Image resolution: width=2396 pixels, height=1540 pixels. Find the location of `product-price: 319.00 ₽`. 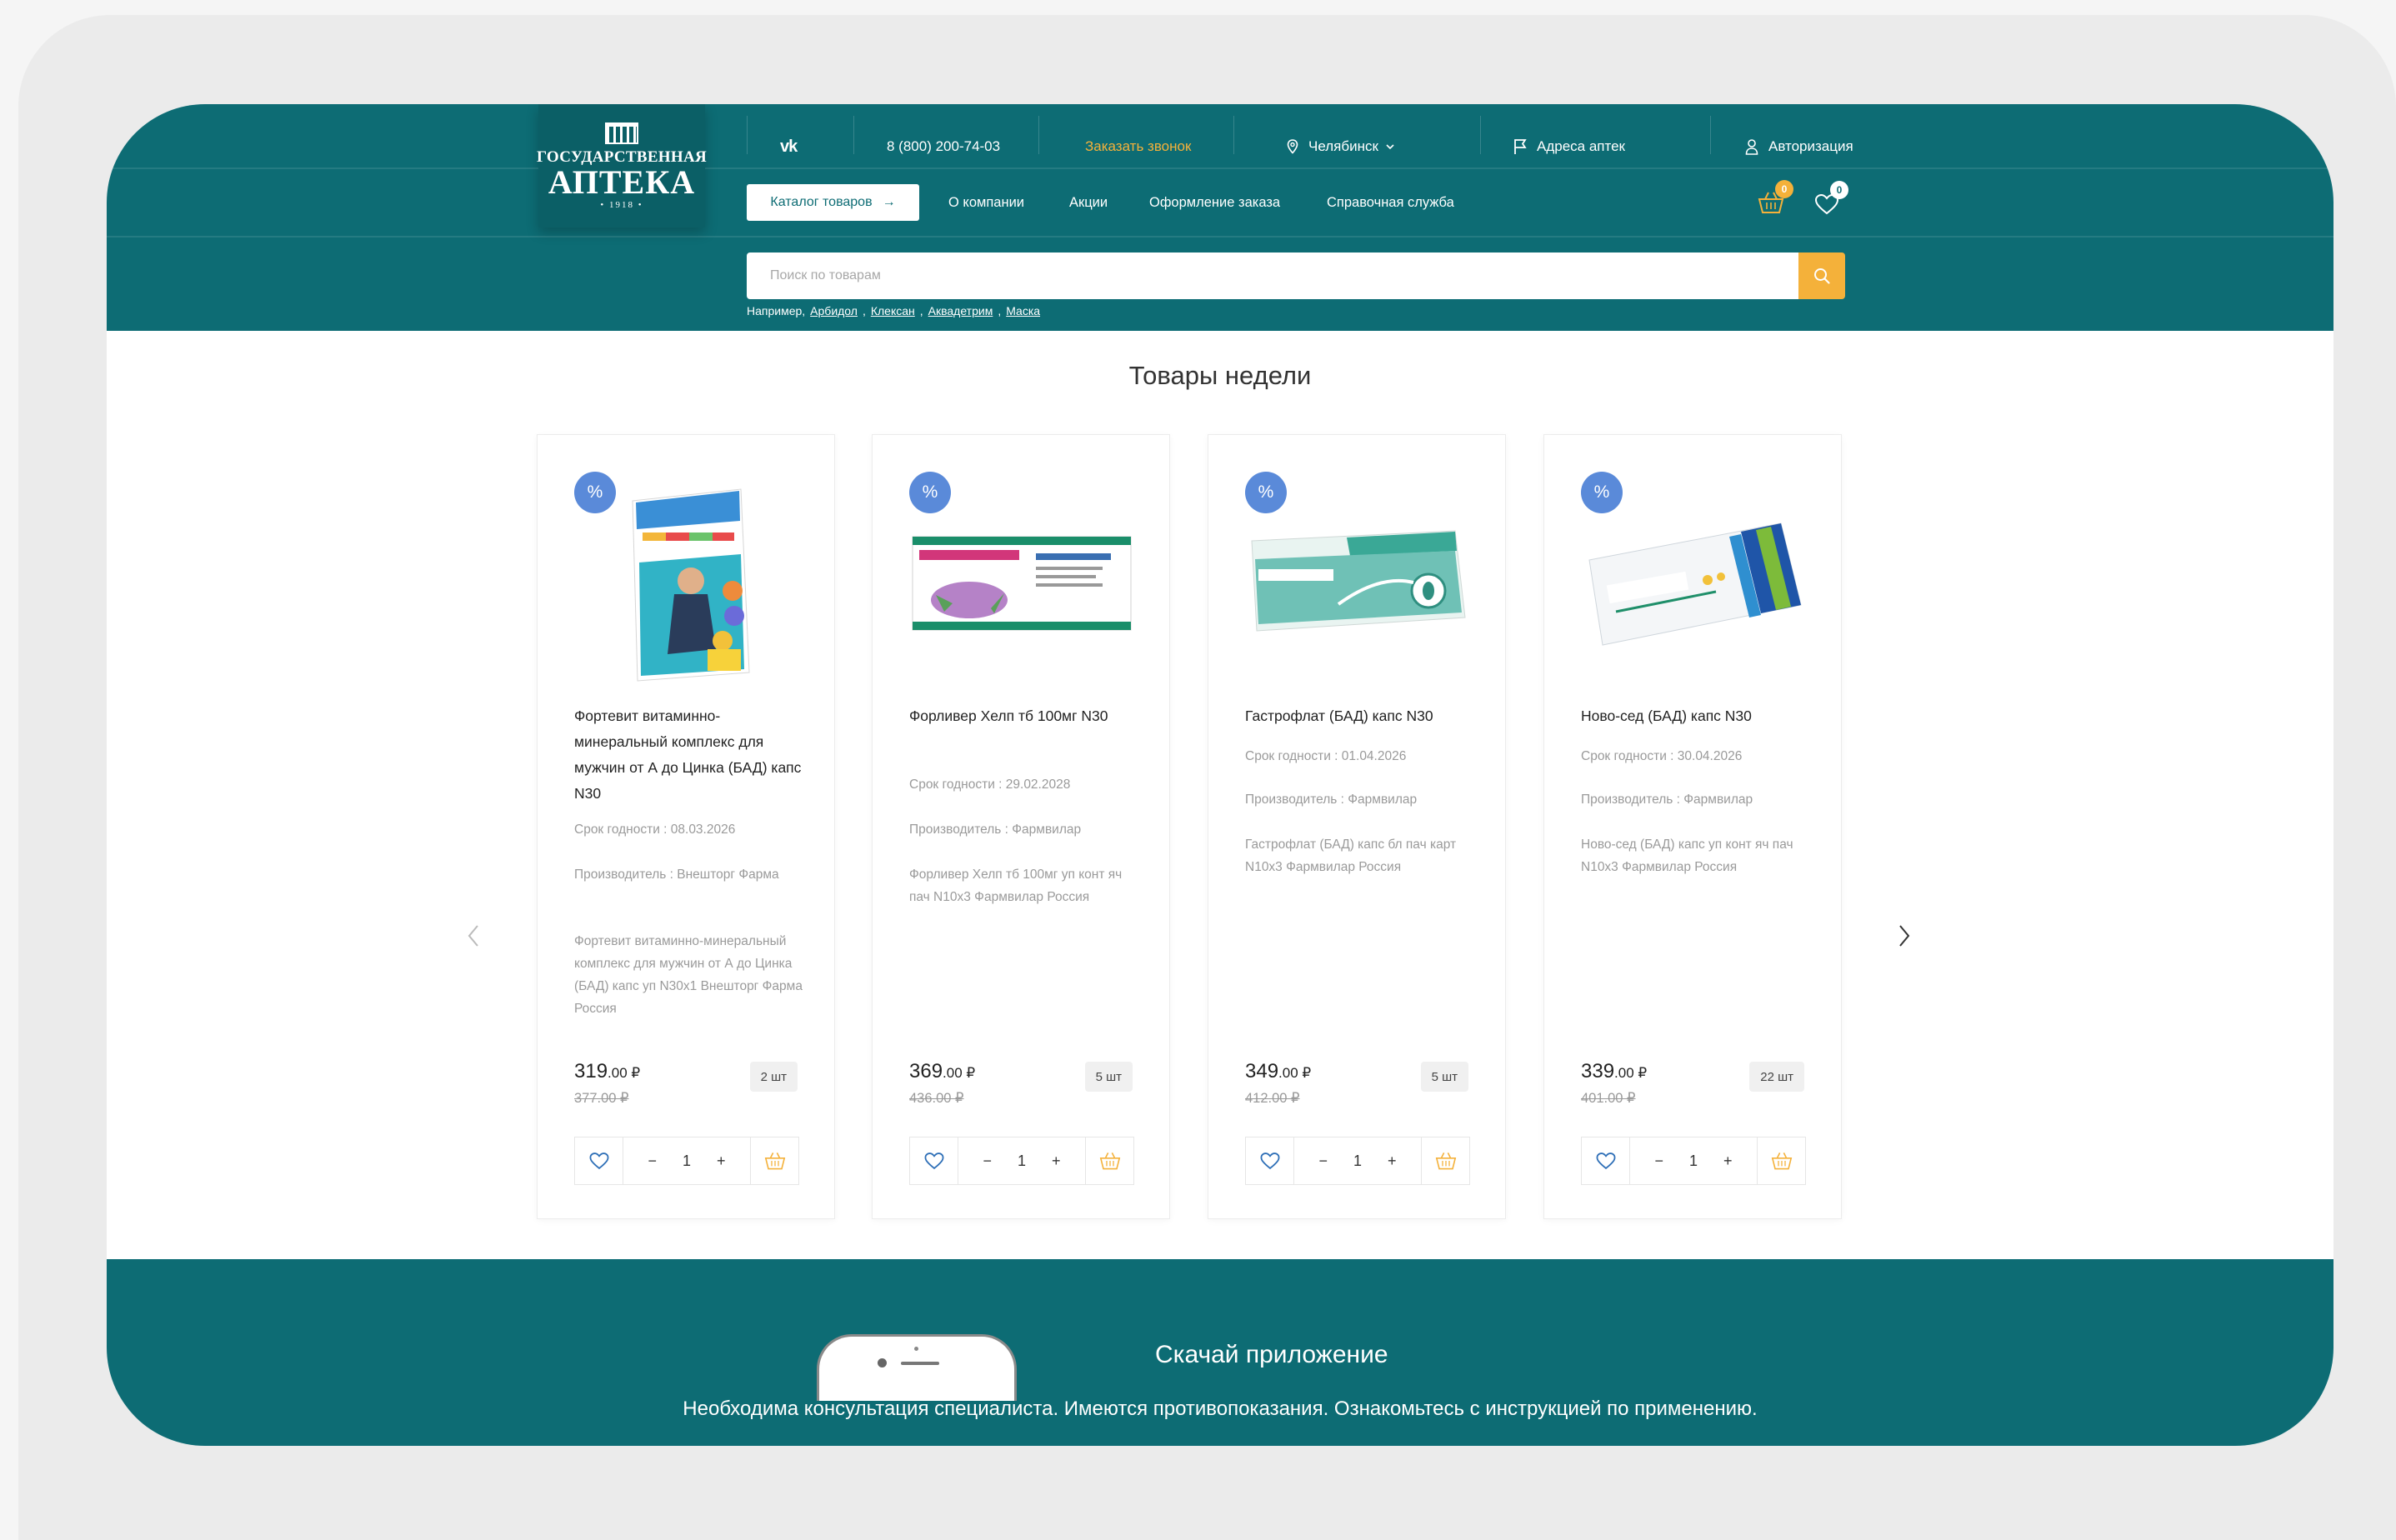

product-price: 319.00 ₽ is located at coordinates (607, 1071).